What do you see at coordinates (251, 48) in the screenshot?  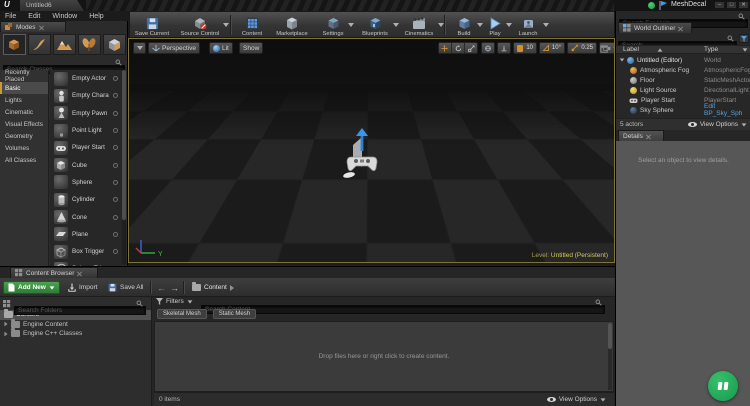 I see `show-button: Show` at bounding box center [251, 48].